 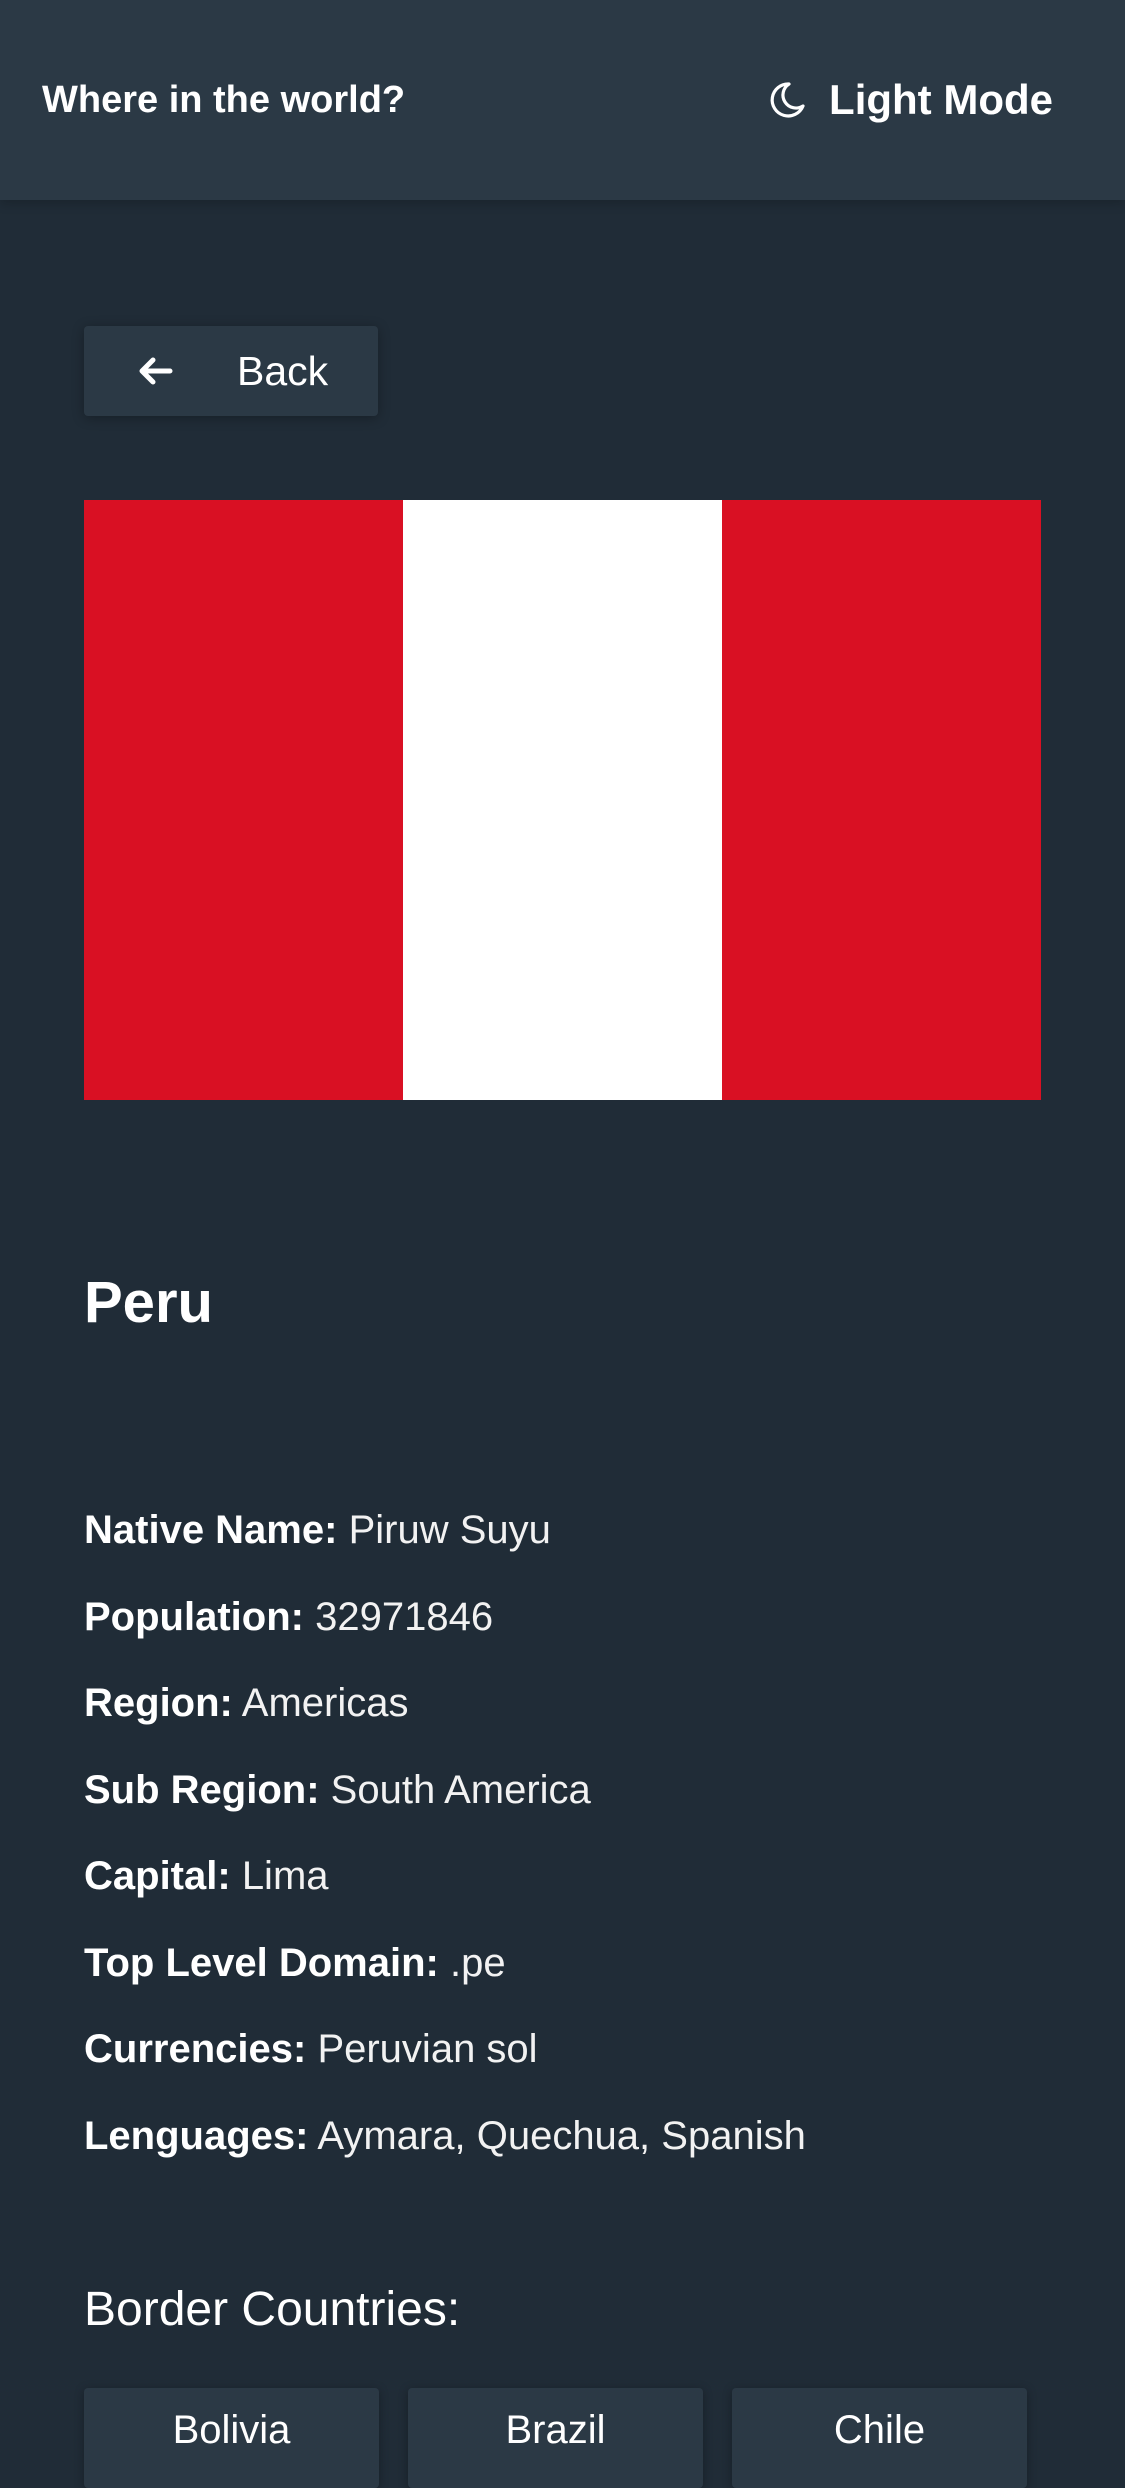 I want to click on back-label: Back, so click(x=283, y=371).